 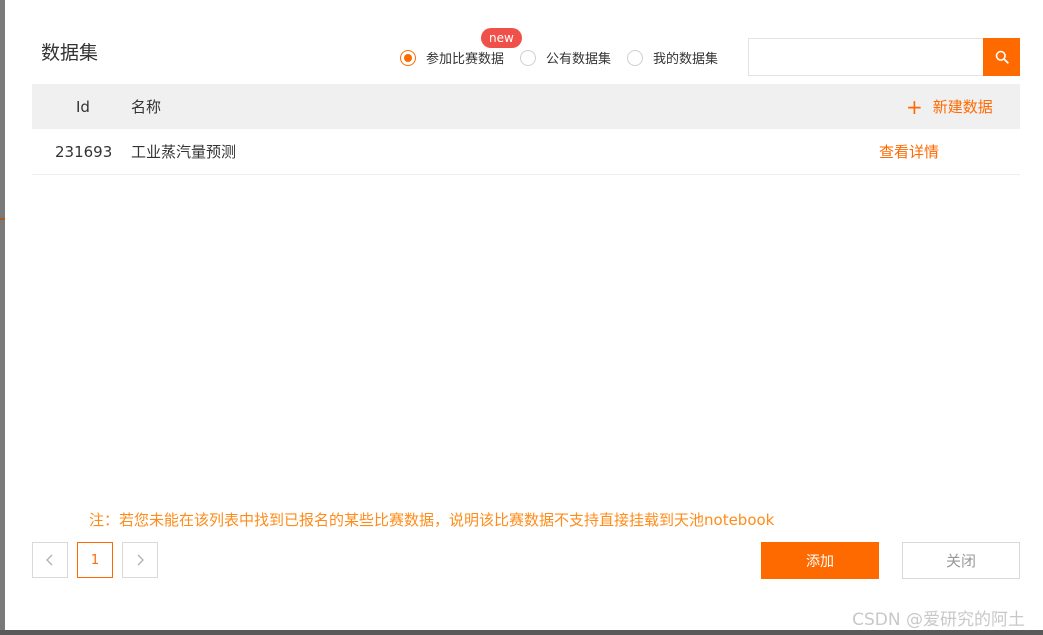 What do you see at coordinates (938, 620) in the screenshot?
I see `watermark: CSDN @爱研究的阿土` at bounding box center [938, 620].